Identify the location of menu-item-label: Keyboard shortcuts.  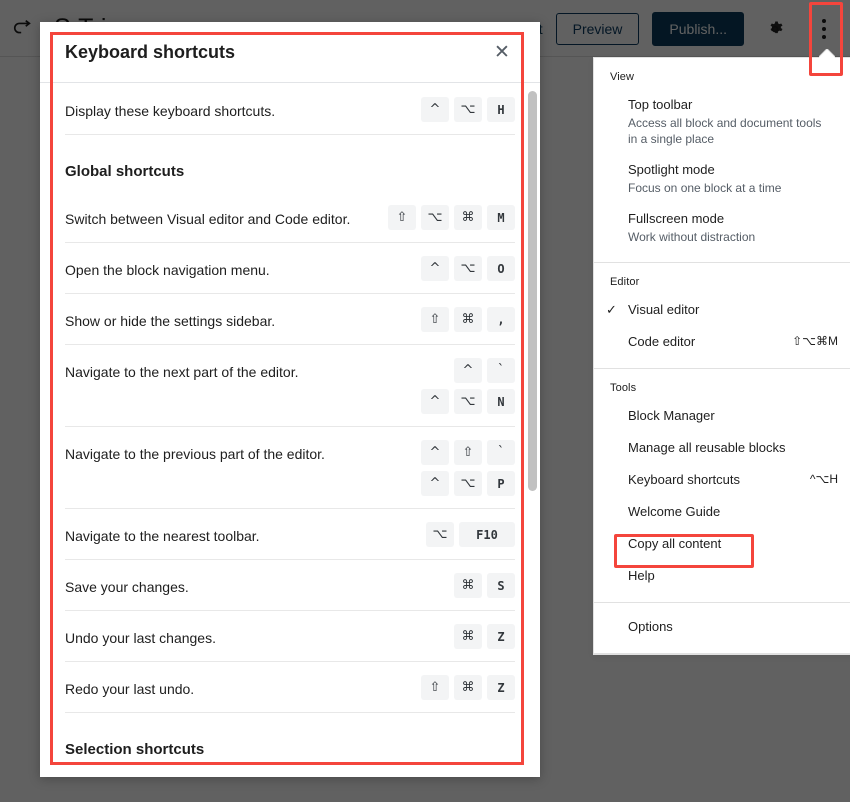
(684, 479).